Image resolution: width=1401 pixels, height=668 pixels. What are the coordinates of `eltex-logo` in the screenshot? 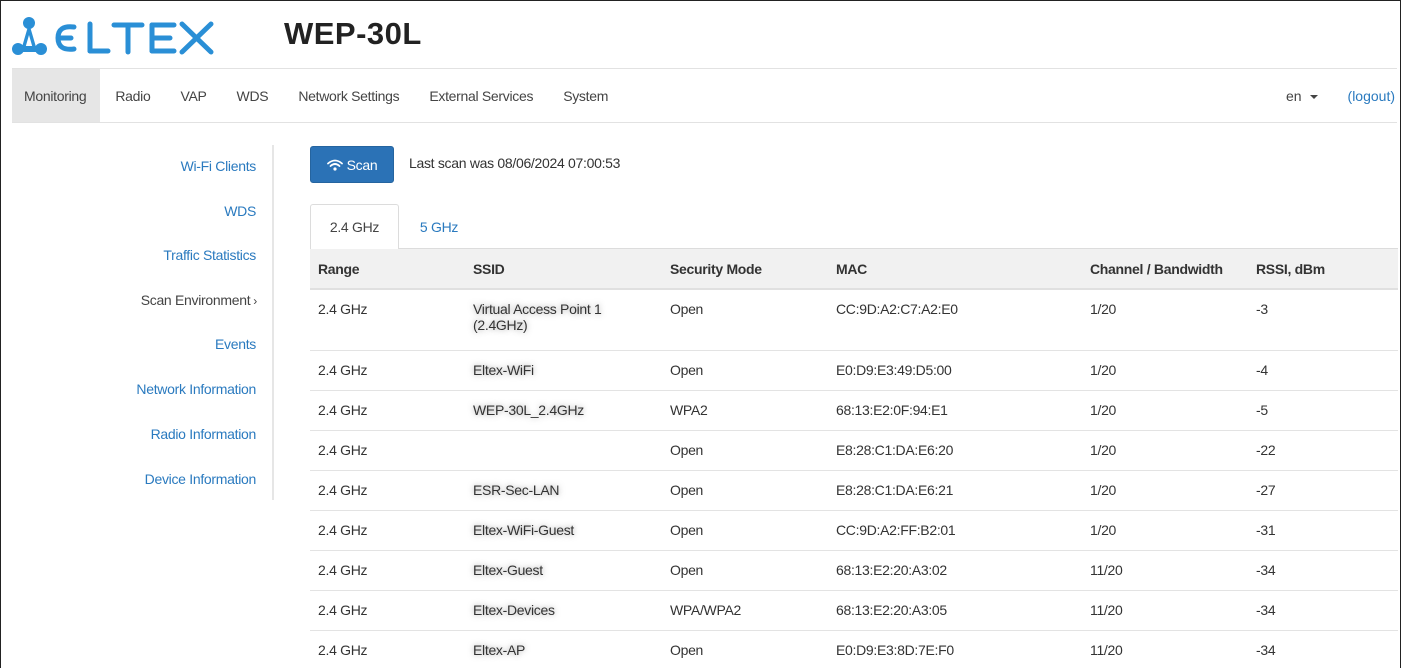 It's located at (114, 38).